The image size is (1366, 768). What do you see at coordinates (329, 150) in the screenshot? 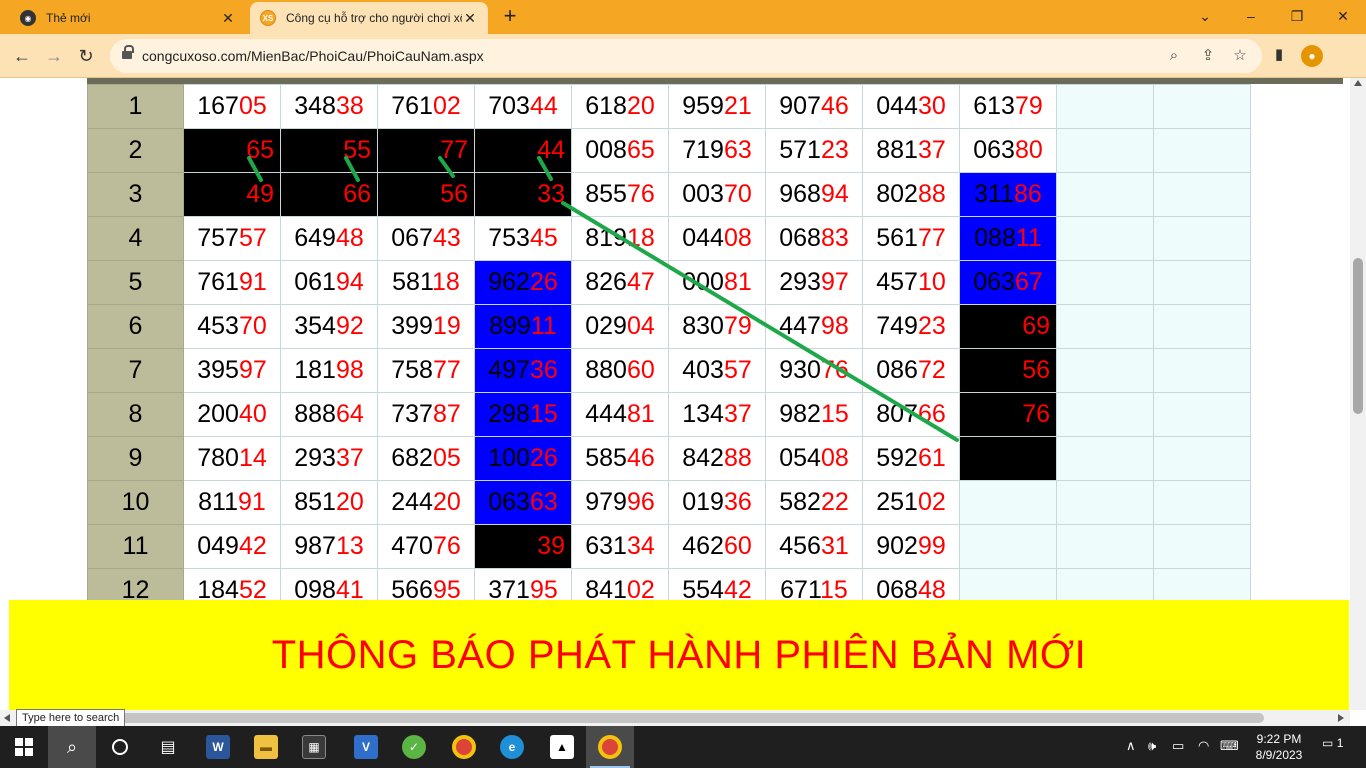
I see `grid-cell: 55` at bounding box center [329, 150].